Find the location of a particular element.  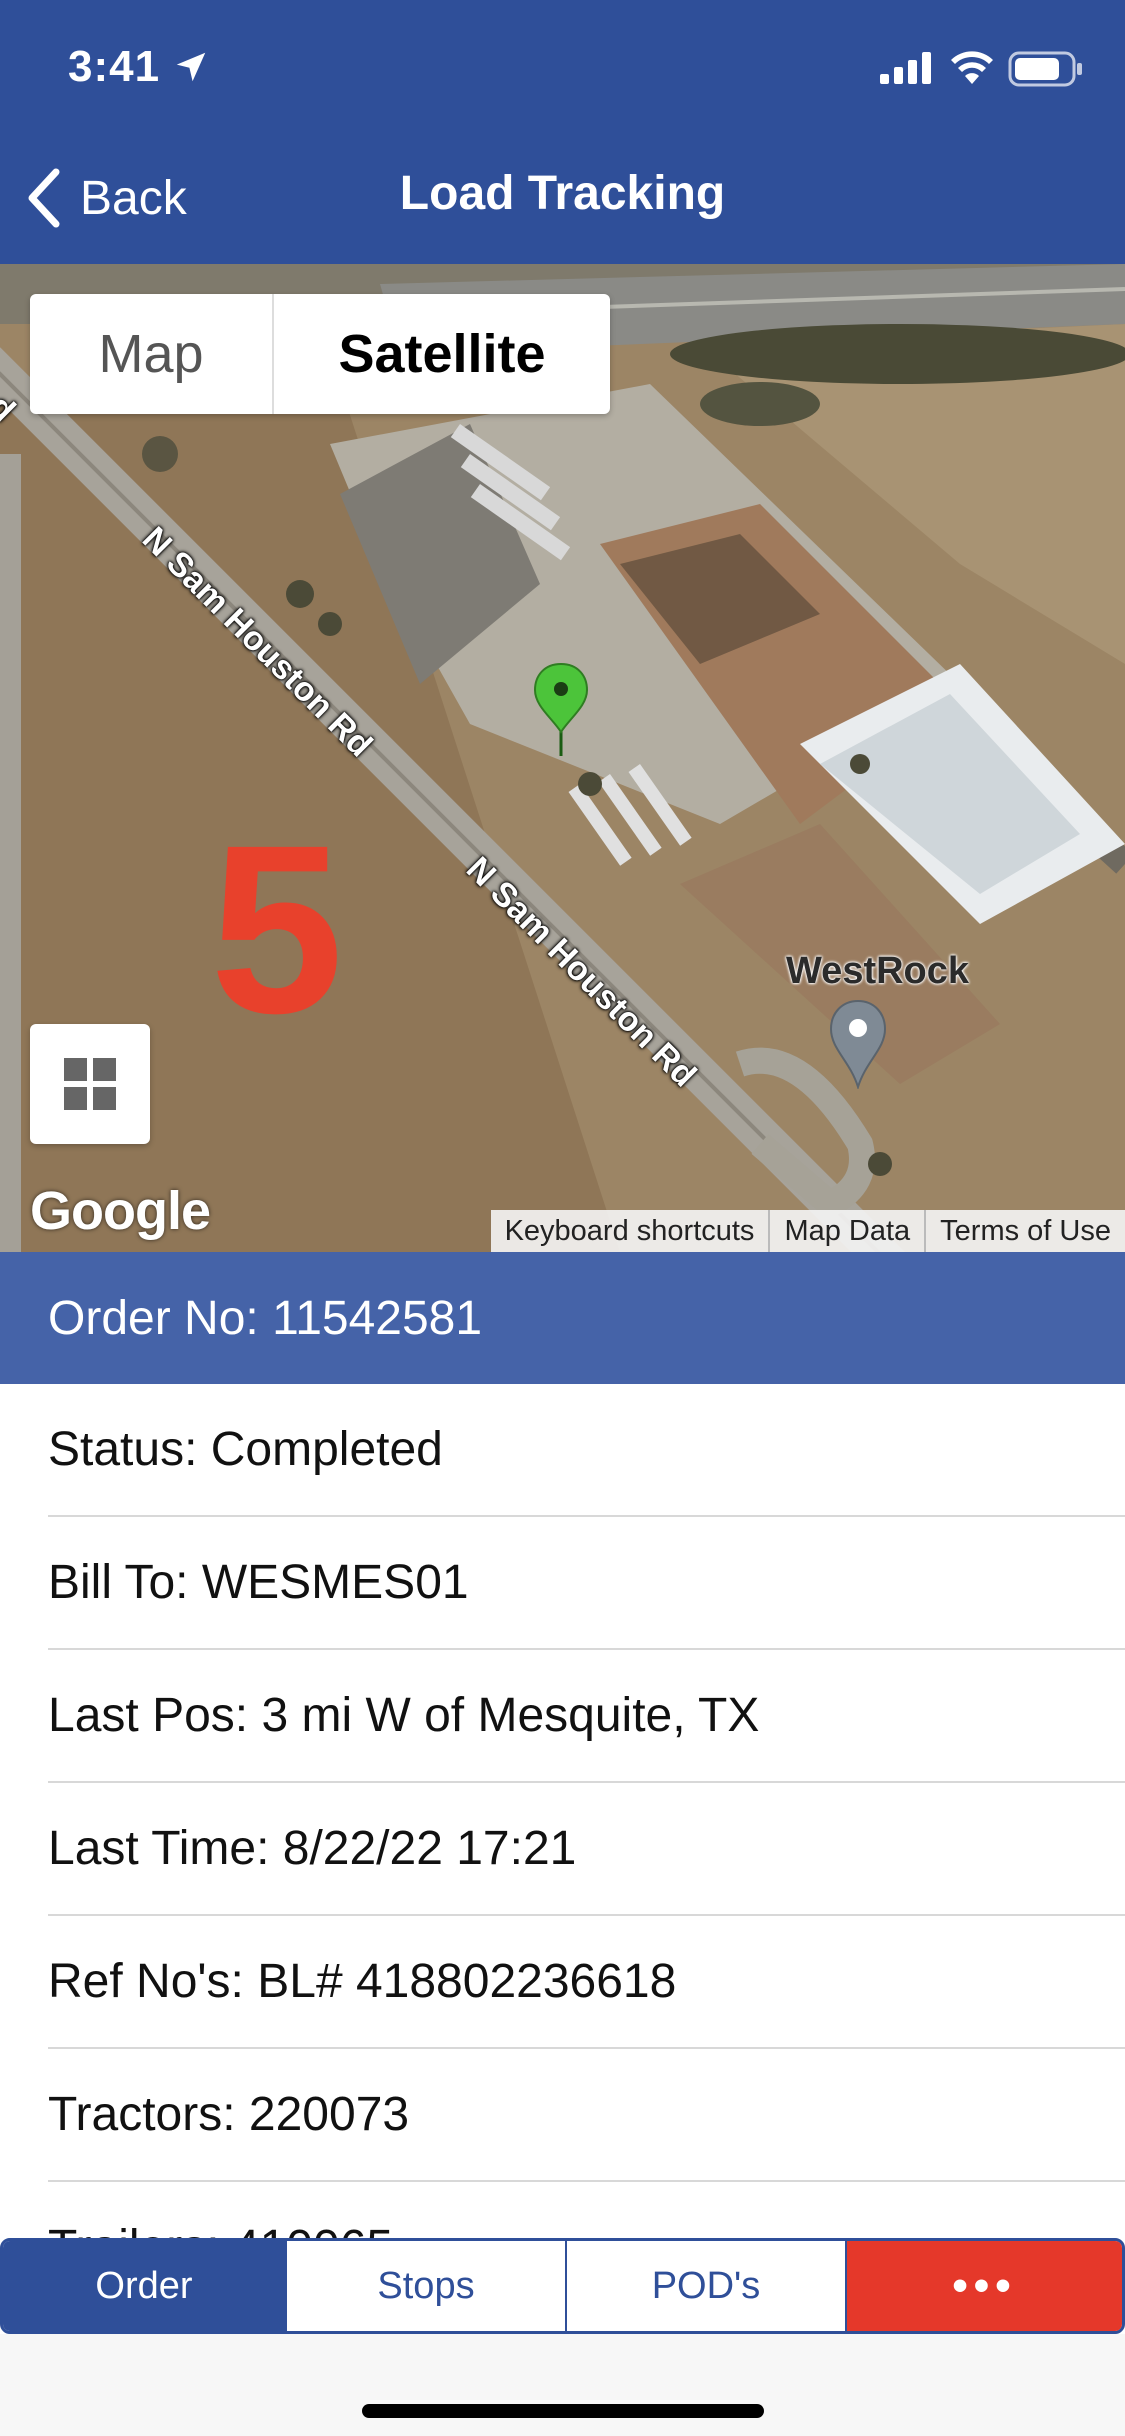

status-row: Status: Completed is located at coordinates (586, 1450).